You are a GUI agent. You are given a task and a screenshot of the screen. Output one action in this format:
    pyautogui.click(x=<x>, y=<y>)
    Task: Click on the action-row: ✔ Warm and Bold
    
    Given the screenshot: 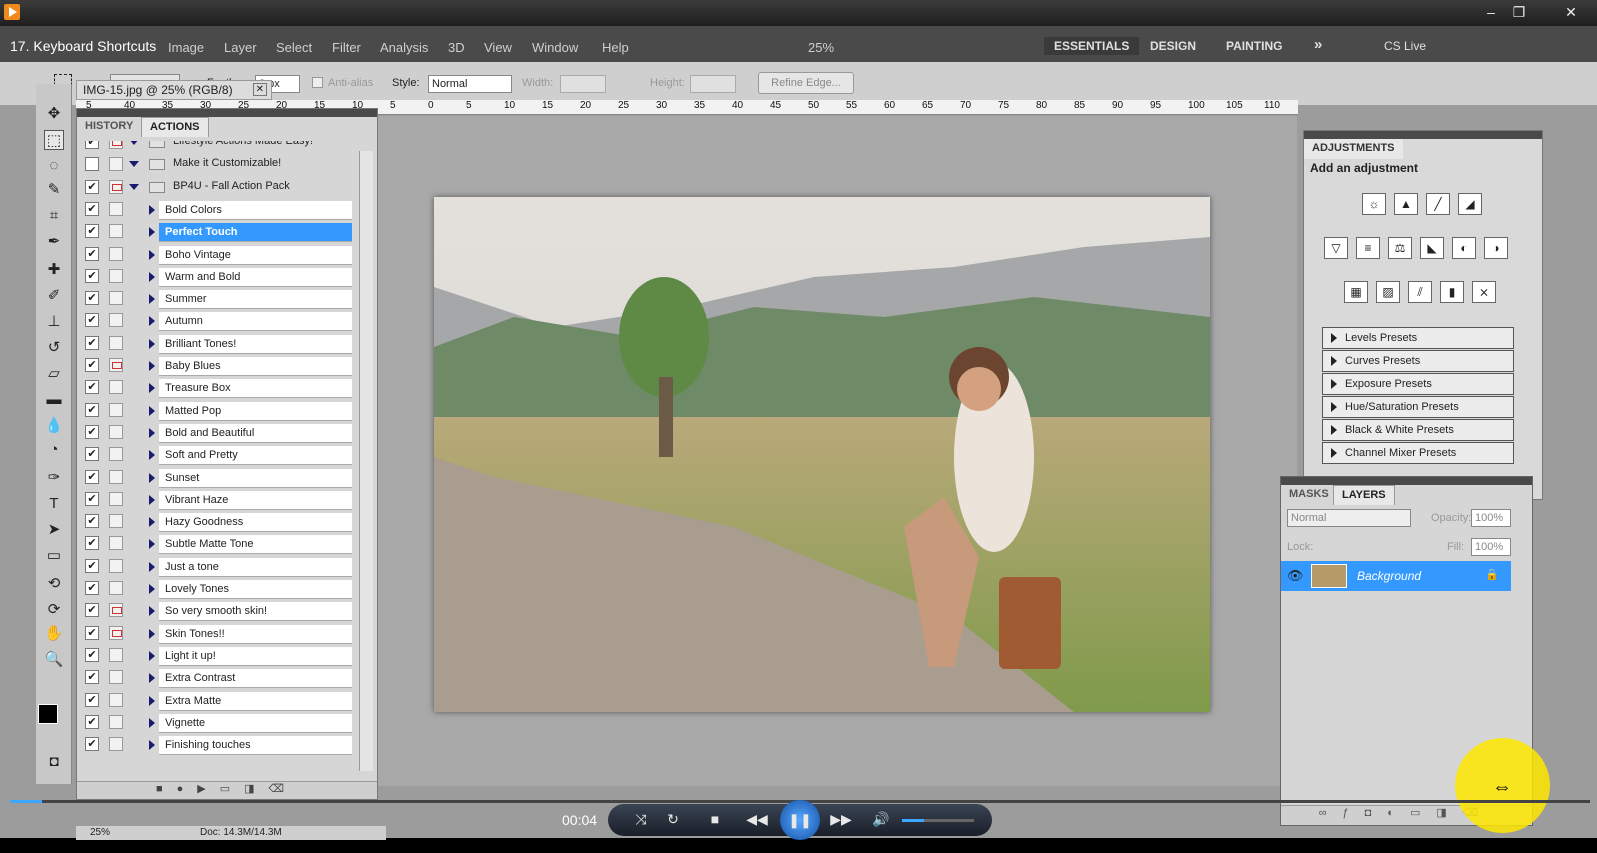 What is the action you would take?
    pyautogui.click(x=220, y=276)
    